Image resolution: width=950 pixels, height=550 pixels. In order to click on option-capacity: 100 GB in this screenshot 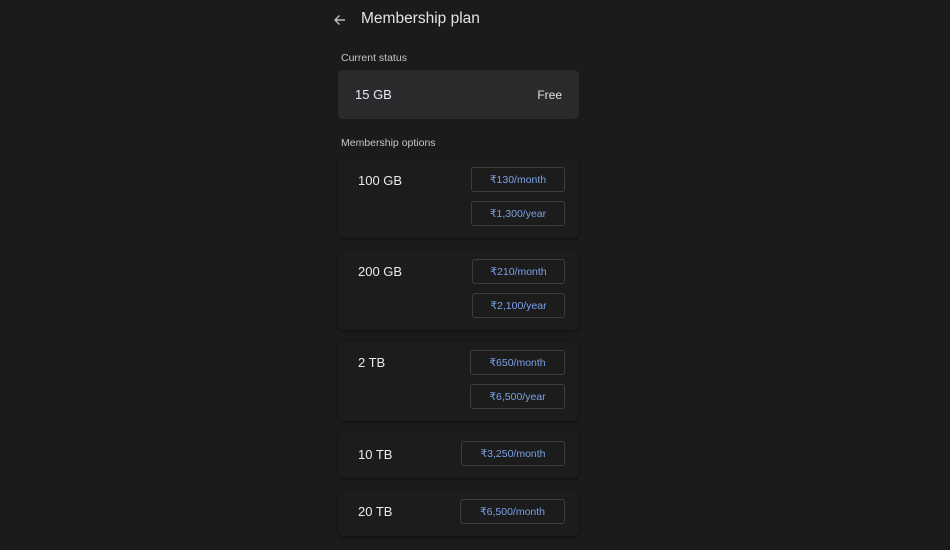, I will do `click(380, 180)`.